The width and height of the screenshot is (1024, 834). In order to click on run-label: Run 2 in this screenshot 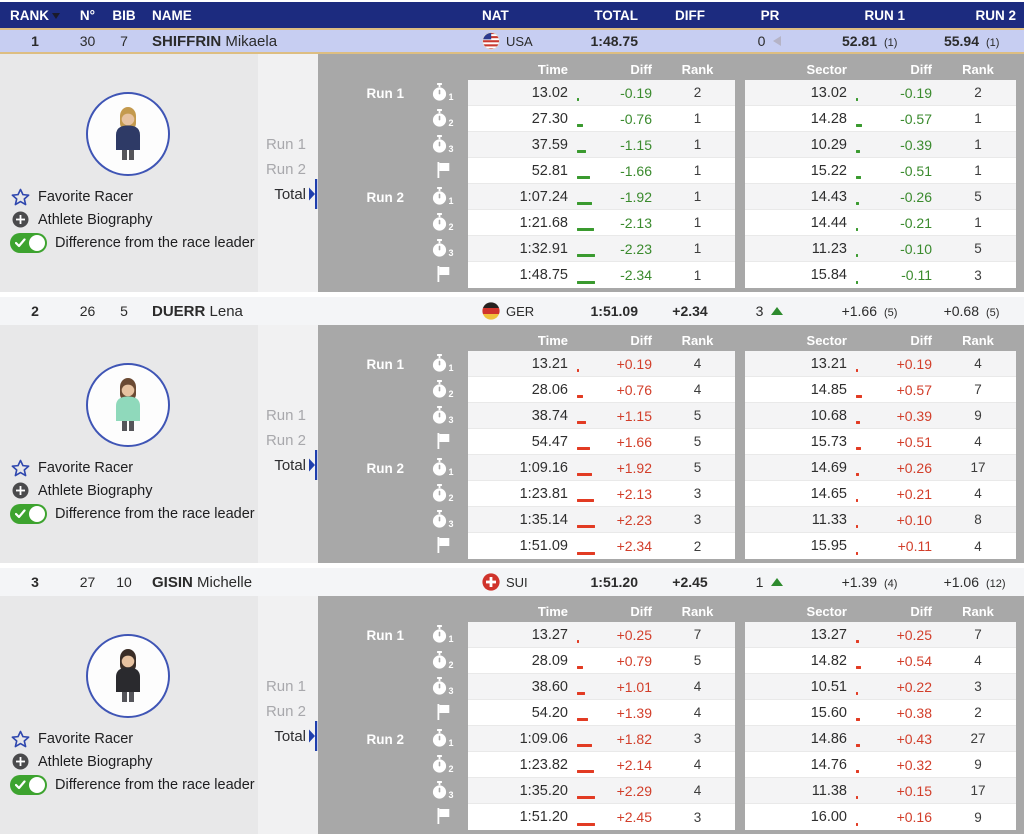, I will do `click(385, 197)`.